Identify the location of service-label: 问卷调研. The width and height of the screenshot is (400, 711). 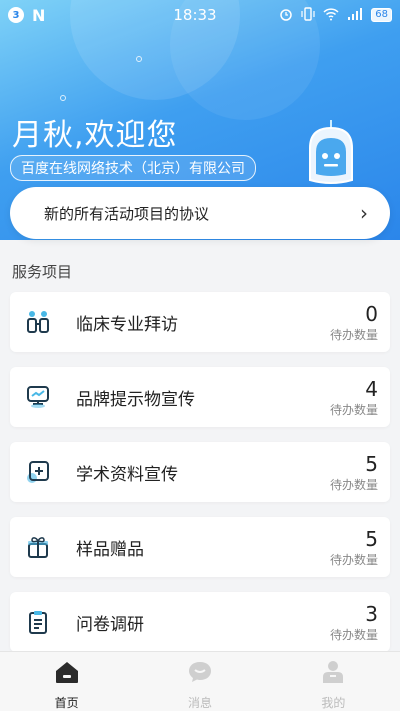
(110, 624).